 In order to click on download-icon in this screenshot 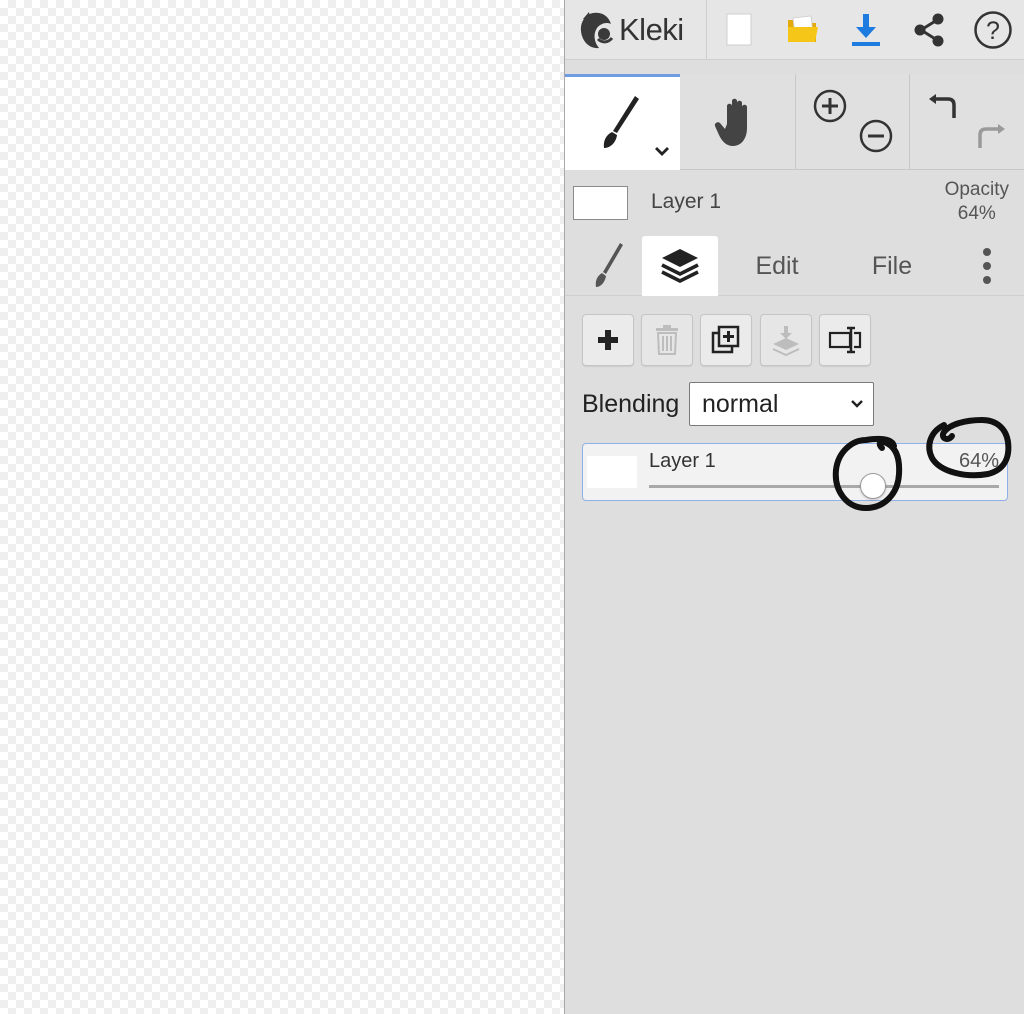, I will do `click(866, 30)`.